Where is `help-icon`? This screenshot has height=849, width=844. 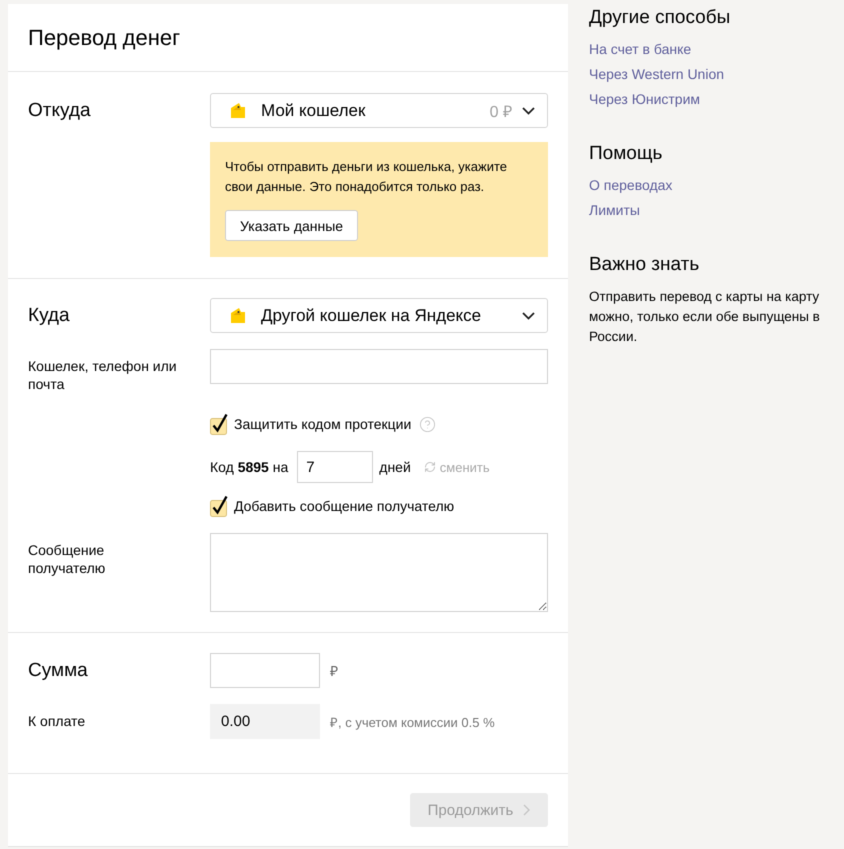
help-icon is located at coordinates (427, 424).